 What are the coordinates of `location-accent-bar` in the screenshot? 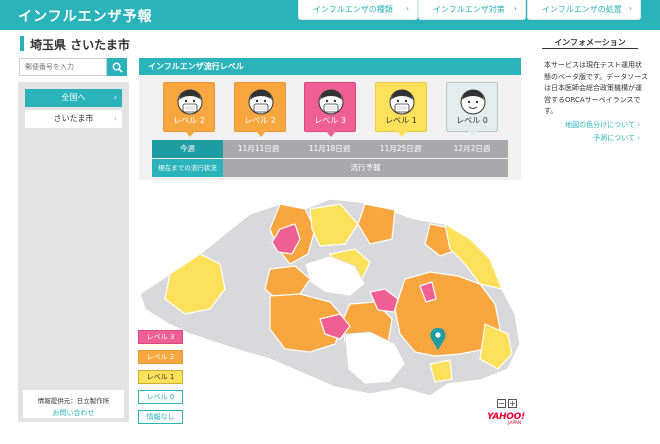 It's located at (22, 43).